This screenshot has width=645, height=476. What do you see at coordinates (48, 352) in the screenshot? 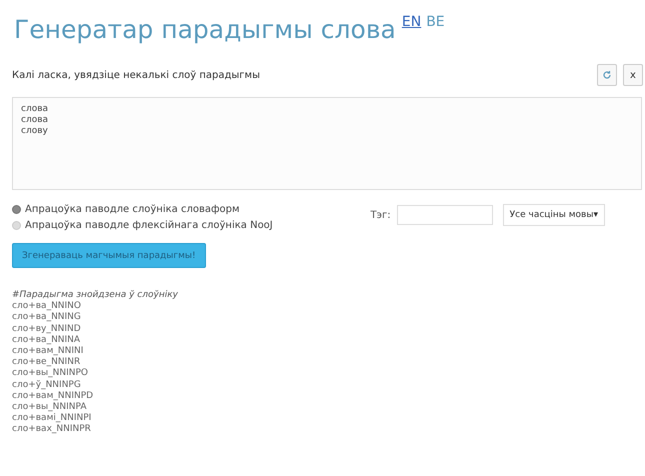
I see `result-line: сло+вам_NNINI` at bounding box center [48, 352].